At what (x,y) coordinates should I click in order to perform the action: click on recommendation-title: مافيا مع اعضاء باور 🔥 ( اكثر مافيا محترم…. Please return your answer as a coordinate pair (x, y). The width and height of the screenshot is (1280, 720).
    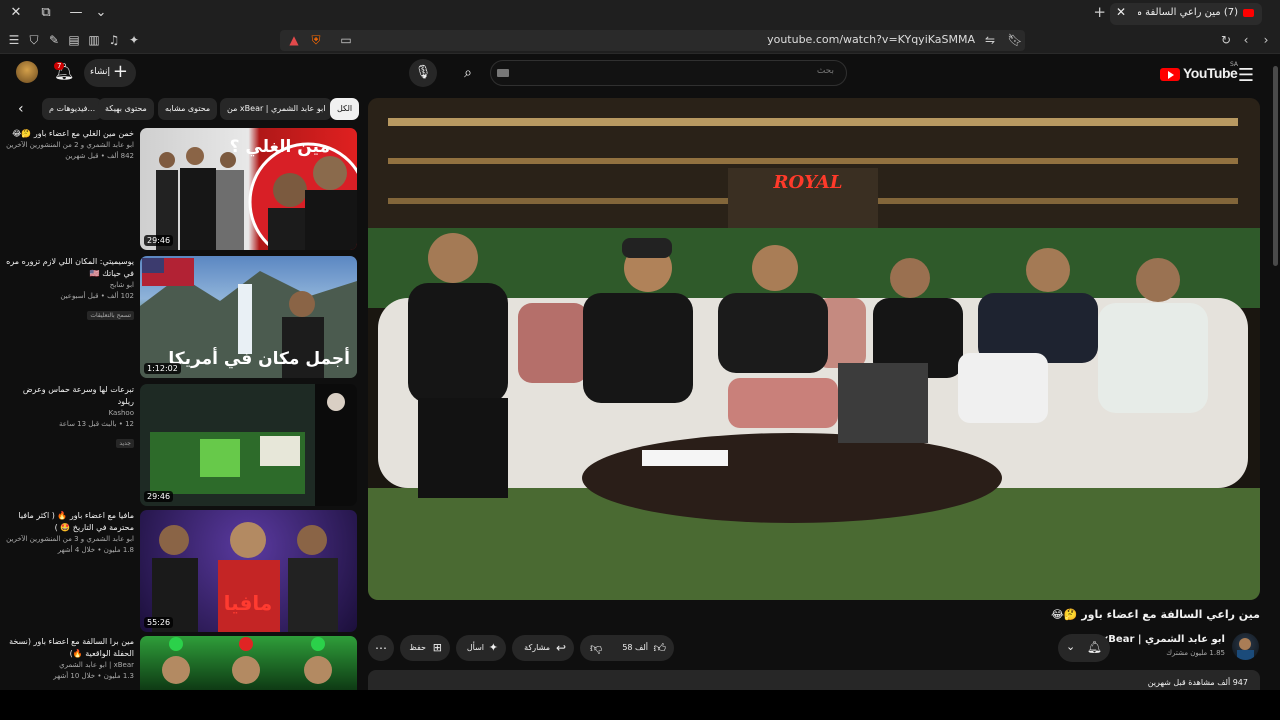
    Looking at the image, I should click on (70, 522).